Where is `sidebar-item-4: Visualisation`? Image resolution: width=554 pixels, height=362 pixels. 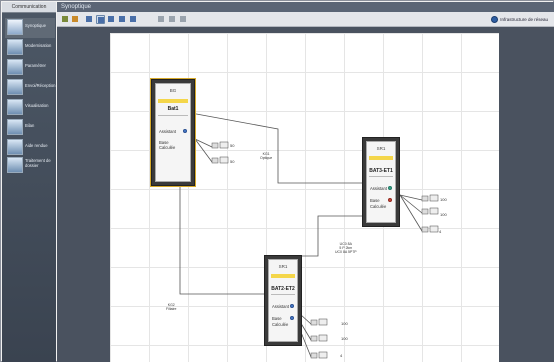 sidebar-item-4: Visualisation is located at coordinates (30, 108).